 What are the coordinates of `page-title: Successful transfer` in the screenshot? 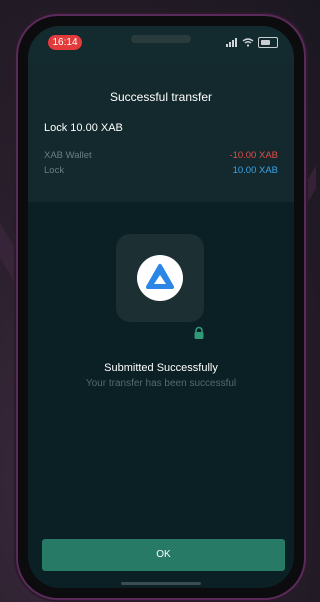 It's located at (161, 97).